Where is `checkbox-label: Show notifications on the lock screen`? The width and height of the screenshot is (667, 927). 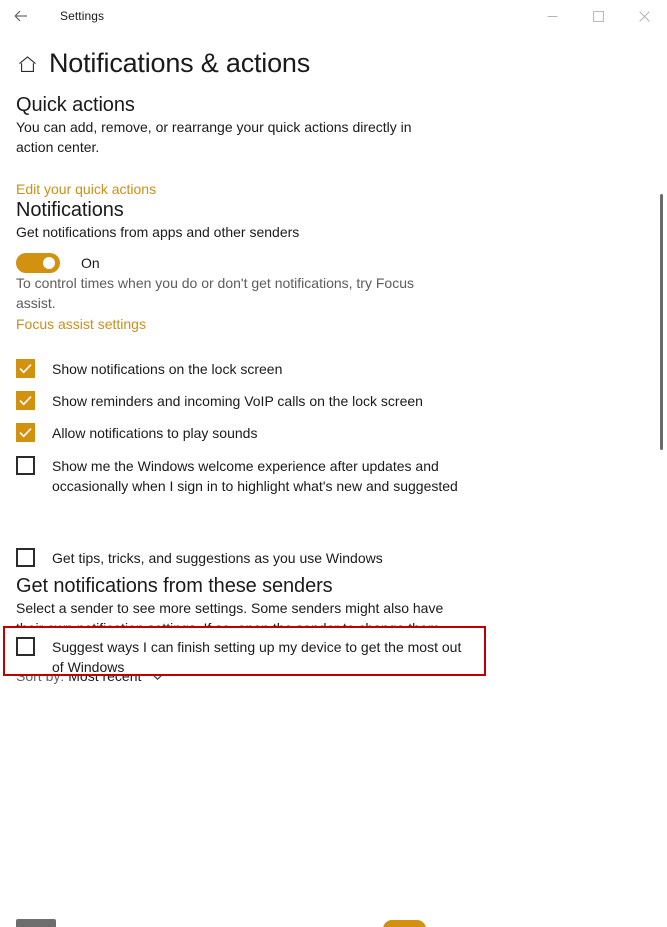
checkbox-label: Show notifications on the lock screen is located at coordinates (167, 369).